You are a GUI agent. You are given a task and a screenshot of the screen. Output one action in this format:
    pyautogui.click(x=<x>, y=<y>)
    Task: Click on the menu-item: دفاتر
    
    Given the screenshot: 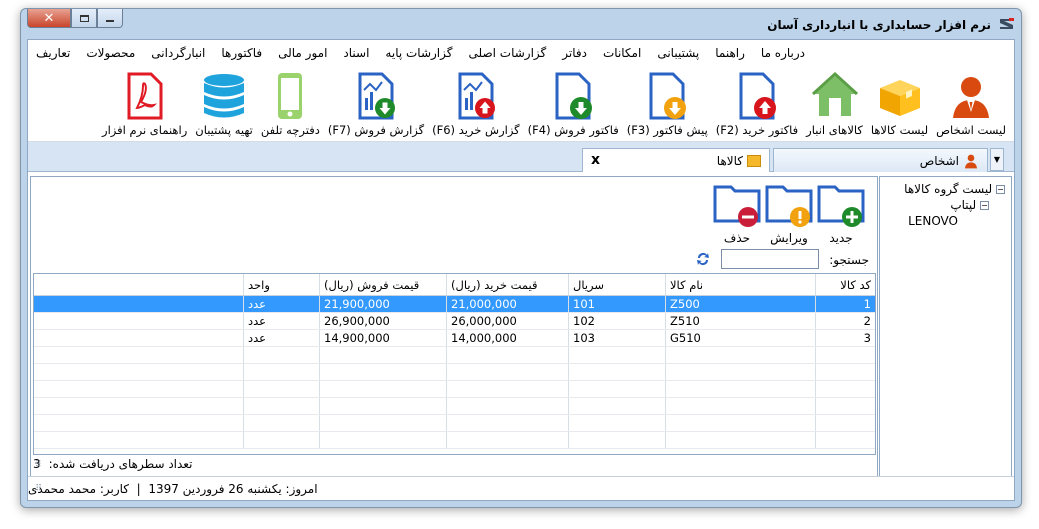 What is the action you would take?
    pyautogui.click(x=574, y=53)
    